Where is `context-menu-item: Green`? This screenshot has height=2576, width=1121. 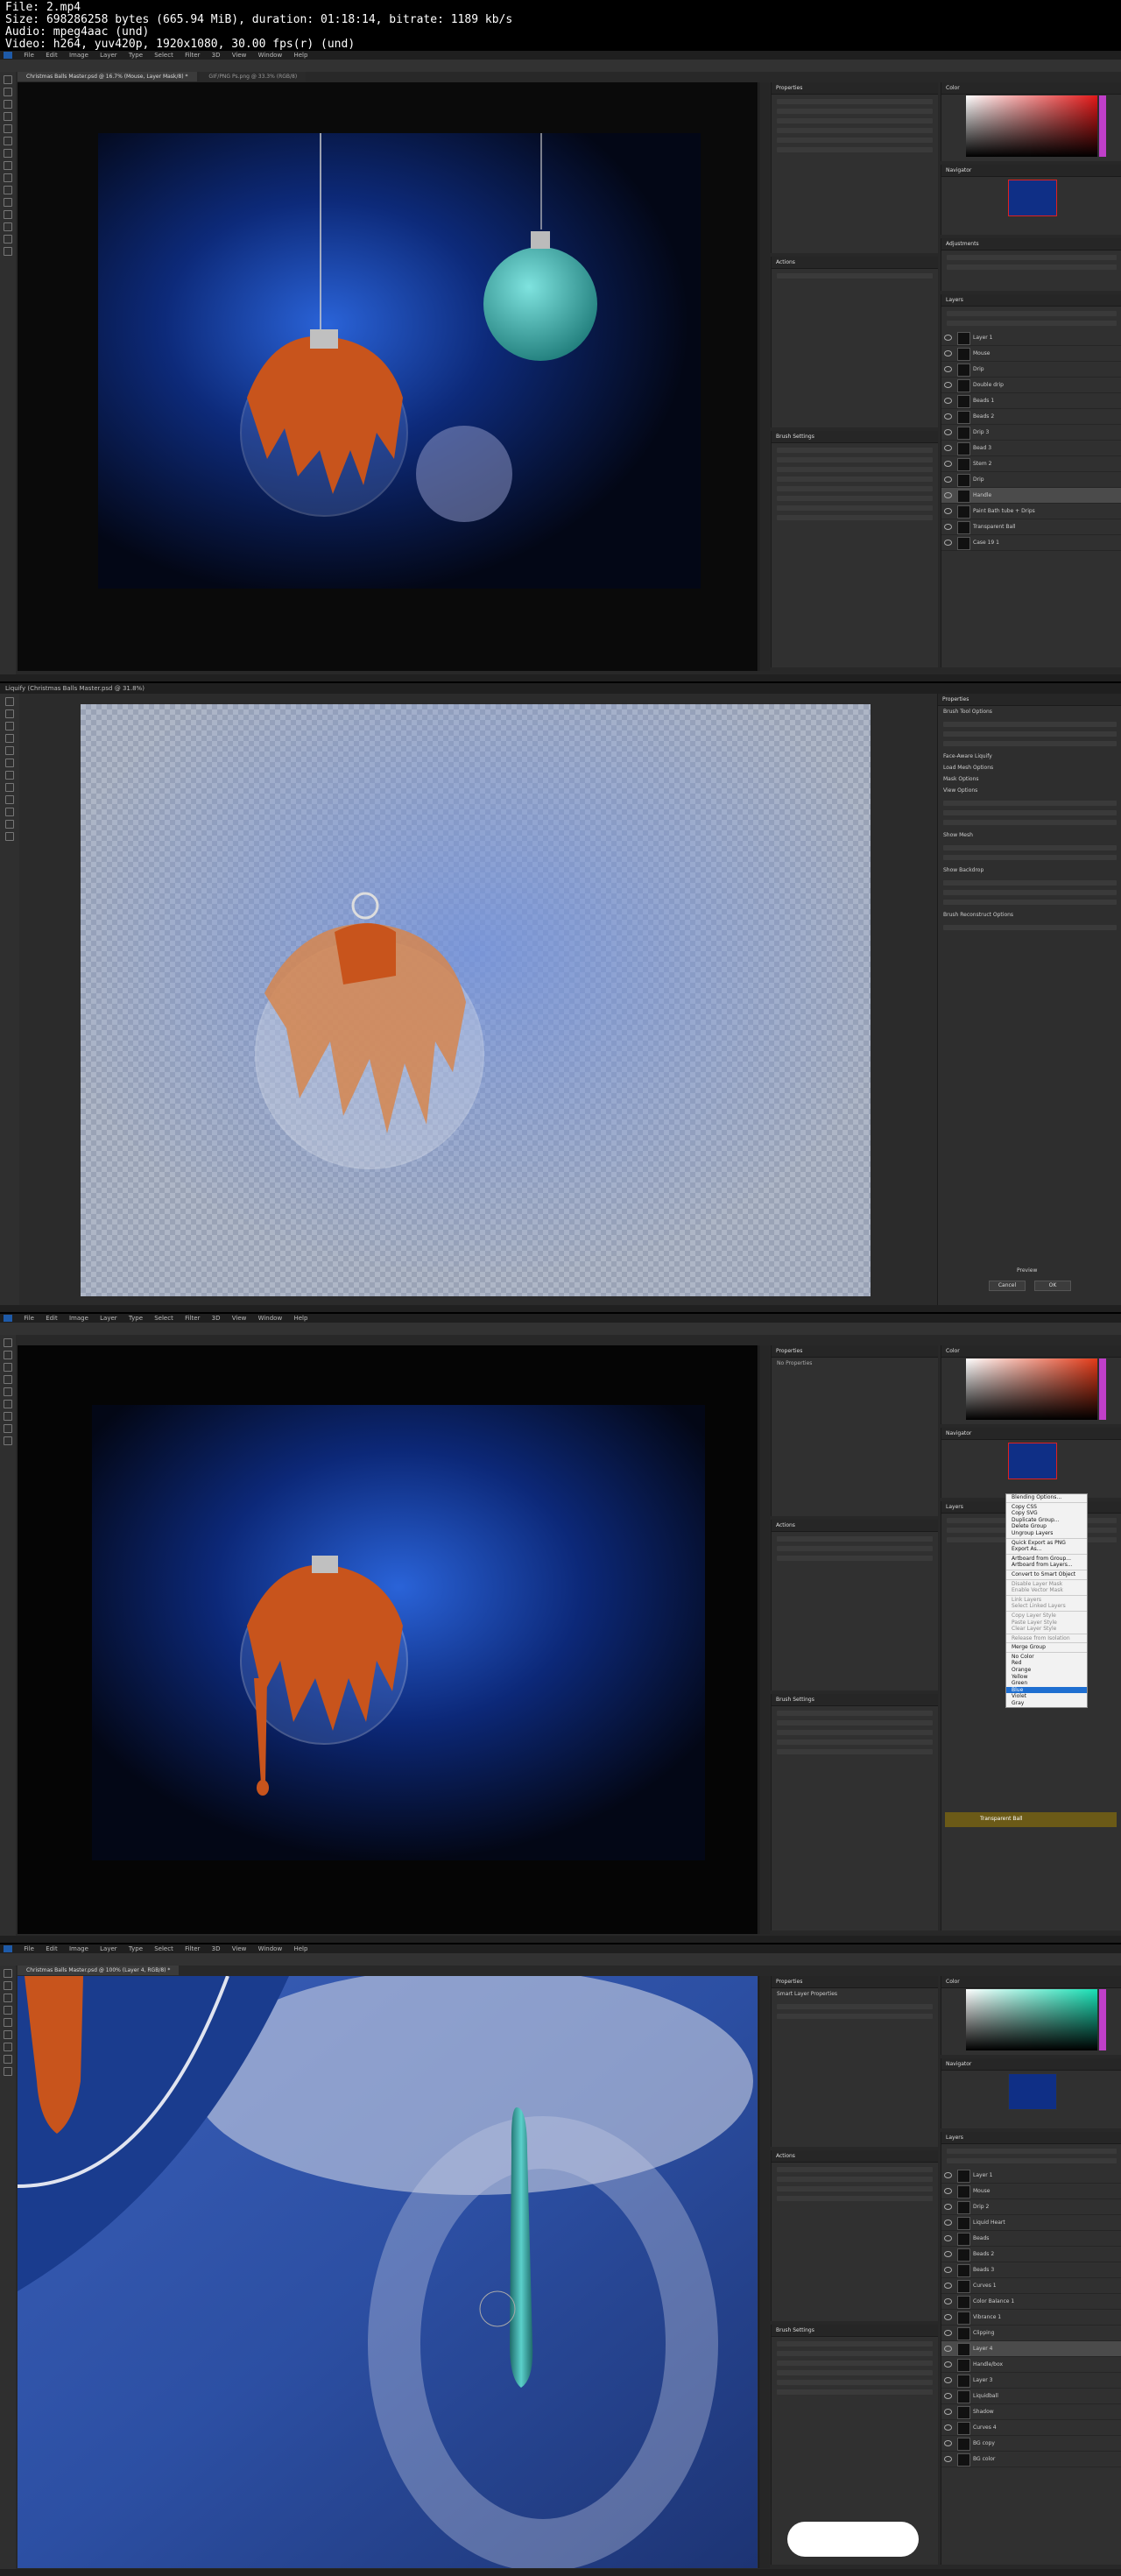
context-menu-item: Green is located at coordinates (1046, 1683).